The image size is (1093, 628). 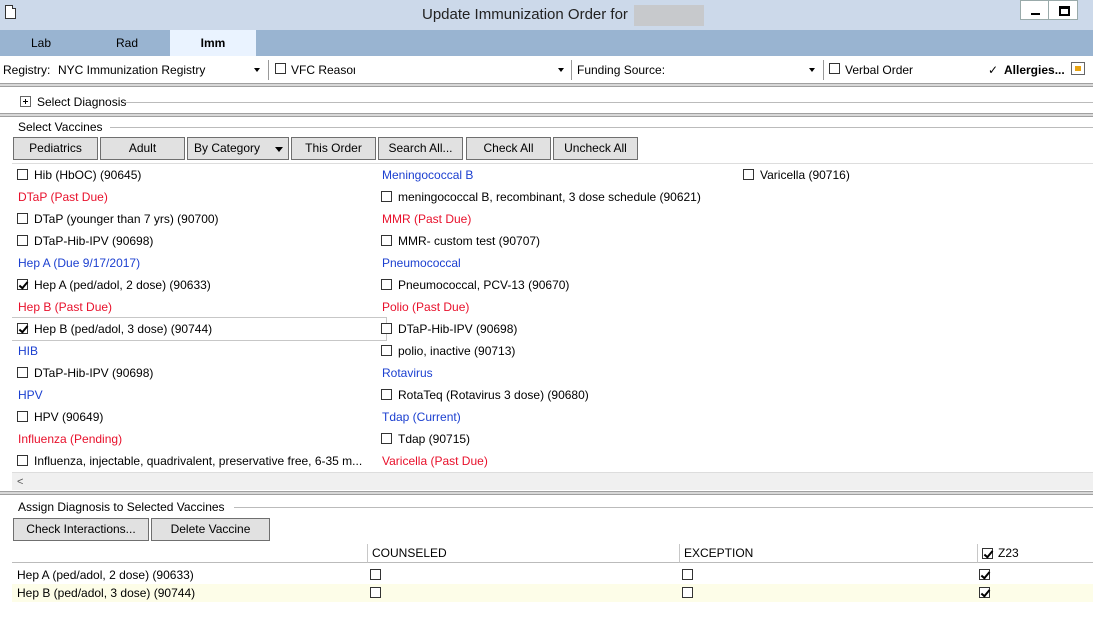 I want to click on header-z23: Z23, so click(x=1035, y=553).